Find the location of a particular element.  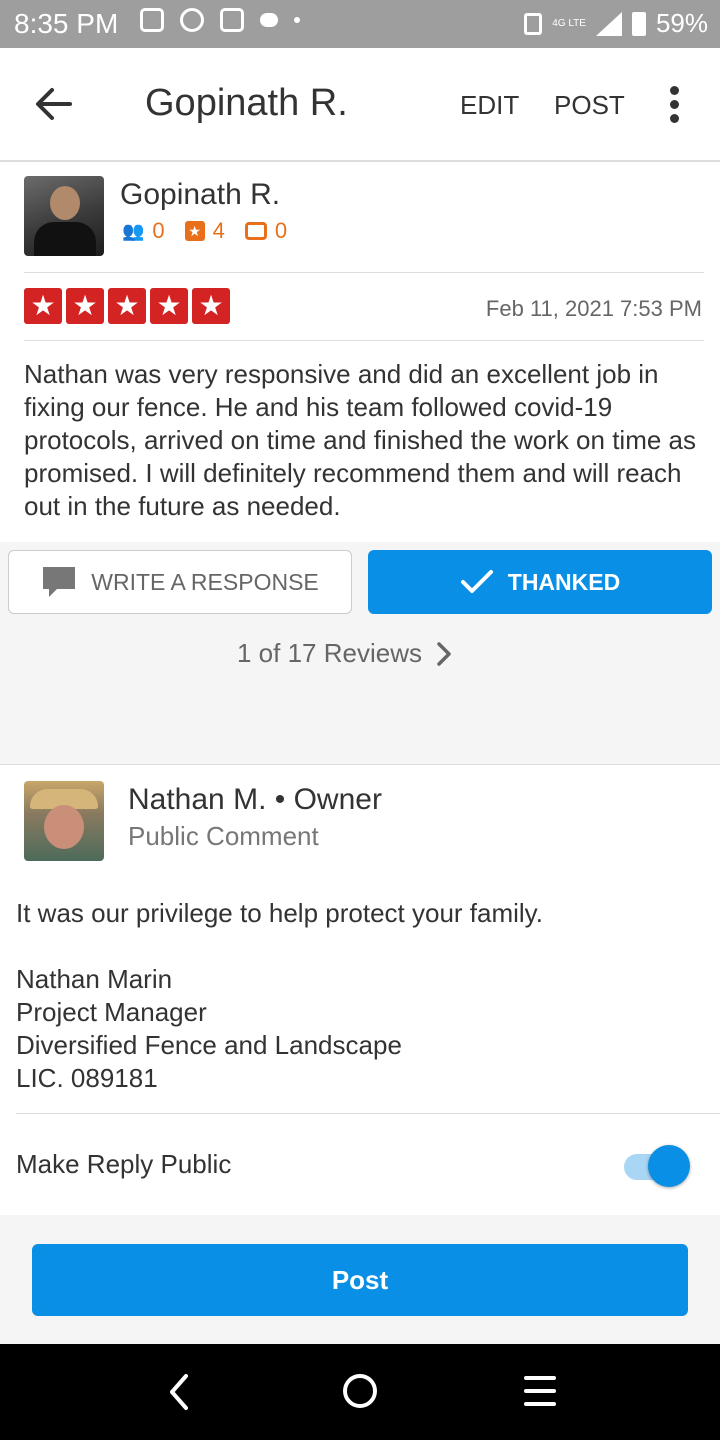

network-label: 4G LTE is located at coordinates (569, 23).